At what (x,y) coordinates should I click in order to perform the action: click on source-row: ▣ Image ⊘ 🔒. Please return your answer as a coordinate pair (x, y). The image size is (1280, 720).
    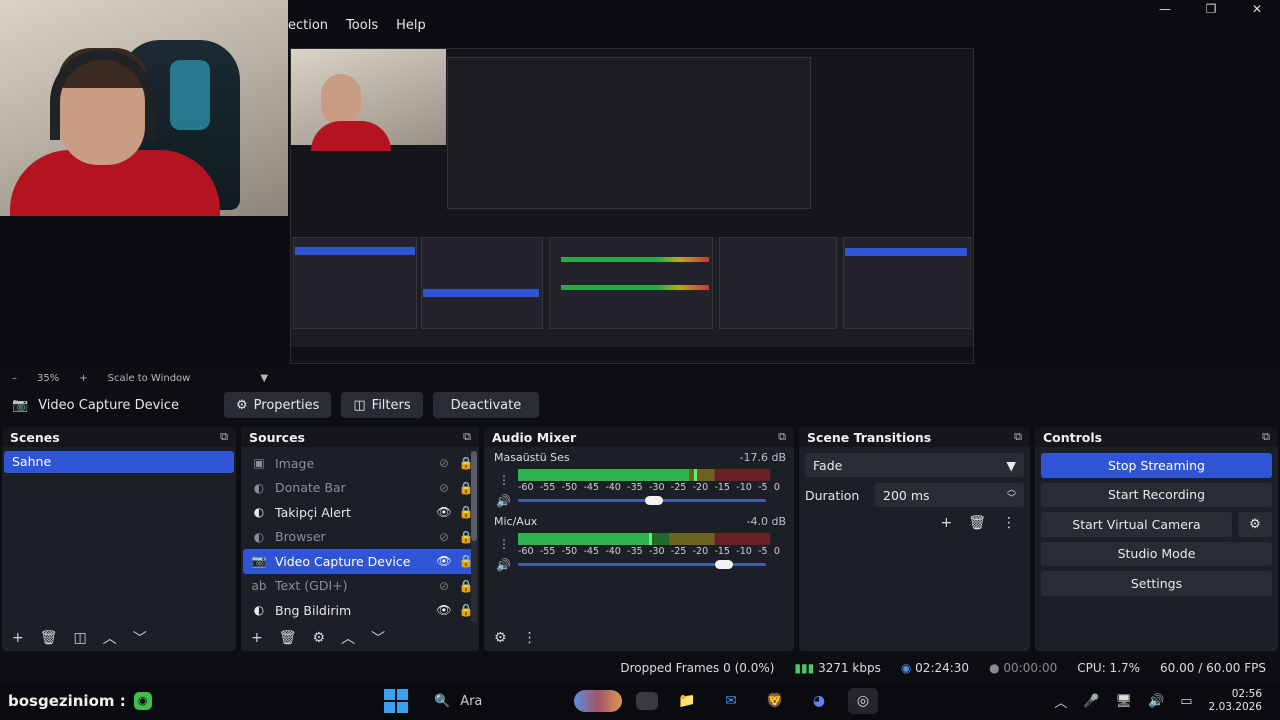
    Looking at the image, I should click on (360, 463).